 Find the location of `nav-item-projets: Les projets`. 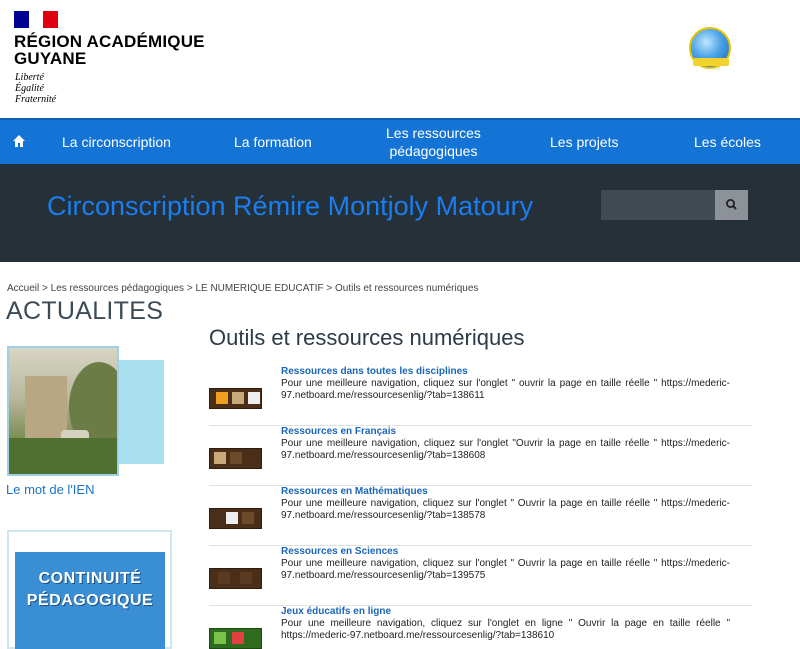

nav-item-projets: Les projets is located at coordinates (584, 142).